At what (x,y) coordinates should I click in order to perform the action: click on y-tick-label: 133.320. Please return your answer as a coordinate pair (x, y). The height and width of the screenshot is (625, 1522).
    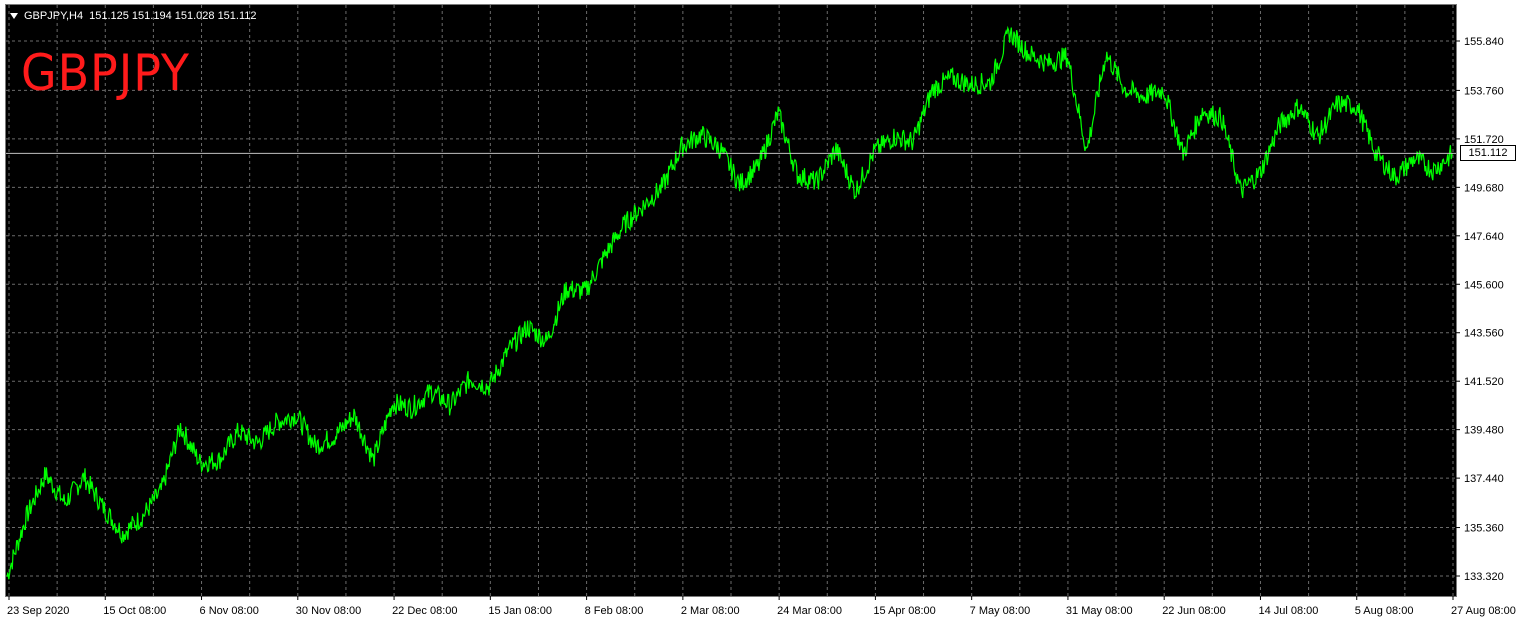
    Looking at the image, I should click on (1484, 577).